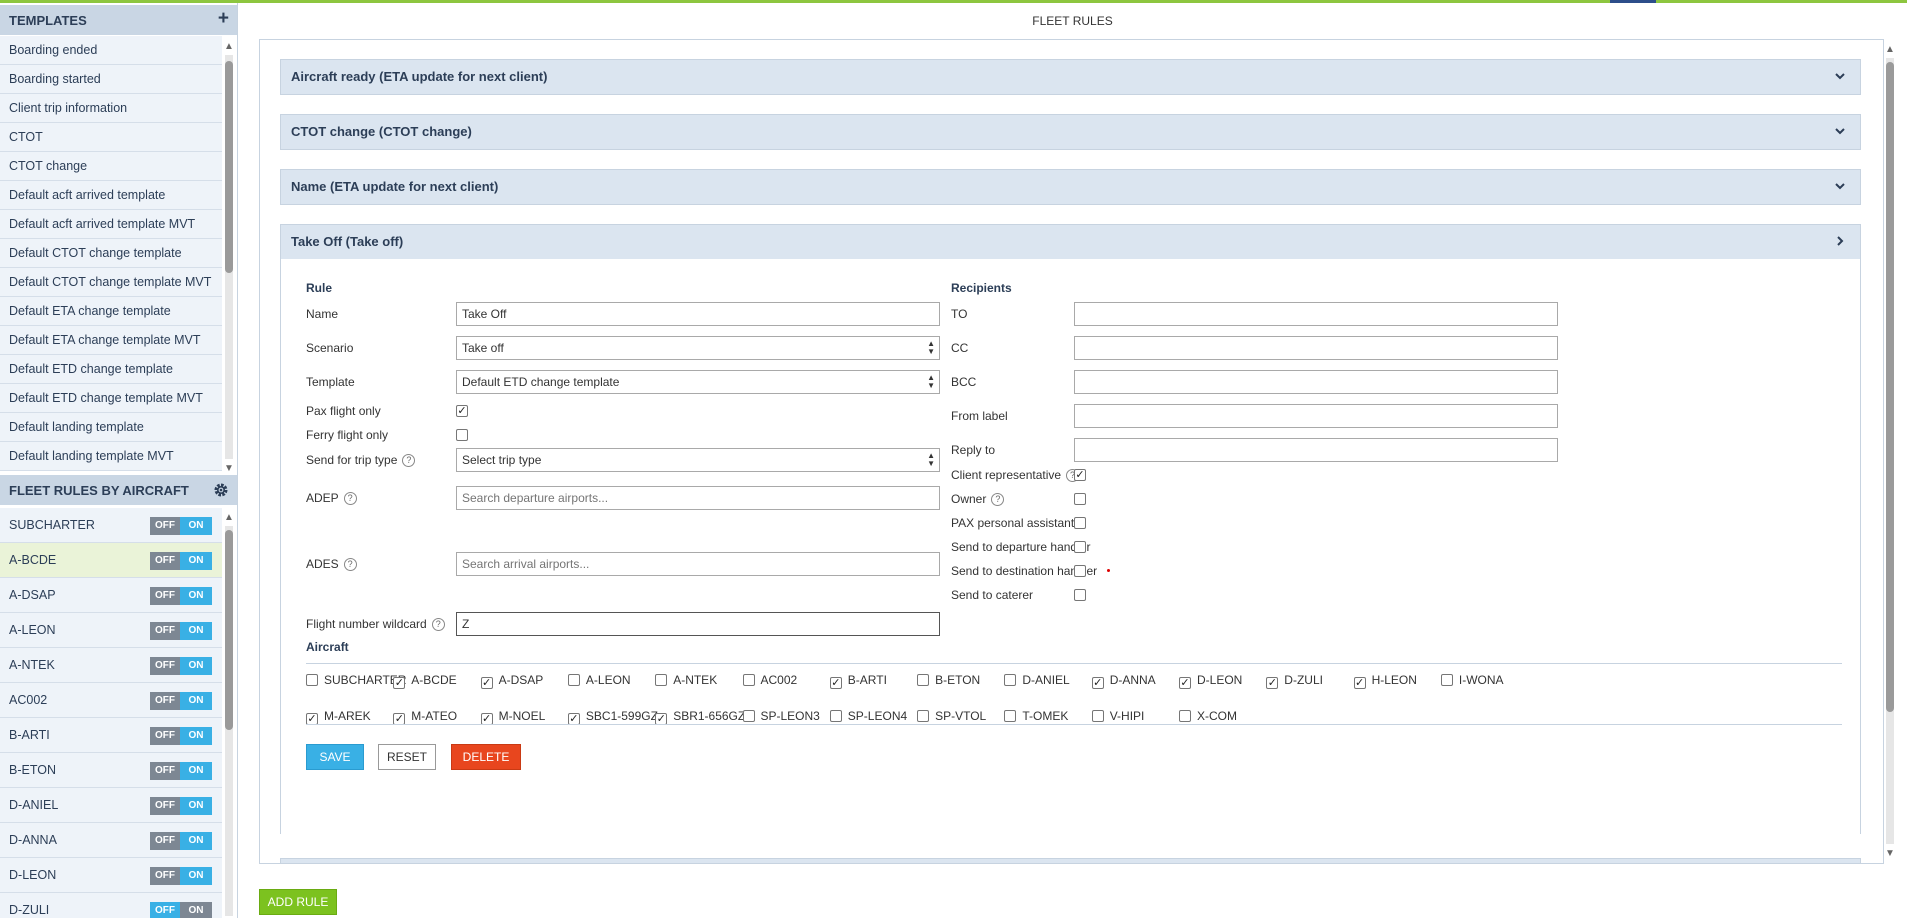 The image size is (1907, 918). Describe the element at coordinates (221, 491) in the screenshot. I see `gear-icon` at that location.